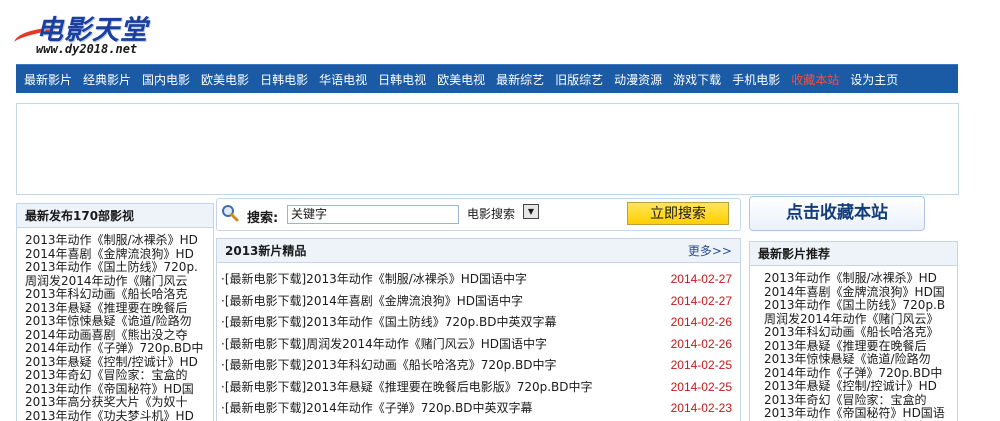 The image size is (1000, 421). Describe the element at coordinates (860, 319) in the screenshot. I see `list-item: 周润发2014年动作《赌门风云》` at that location.